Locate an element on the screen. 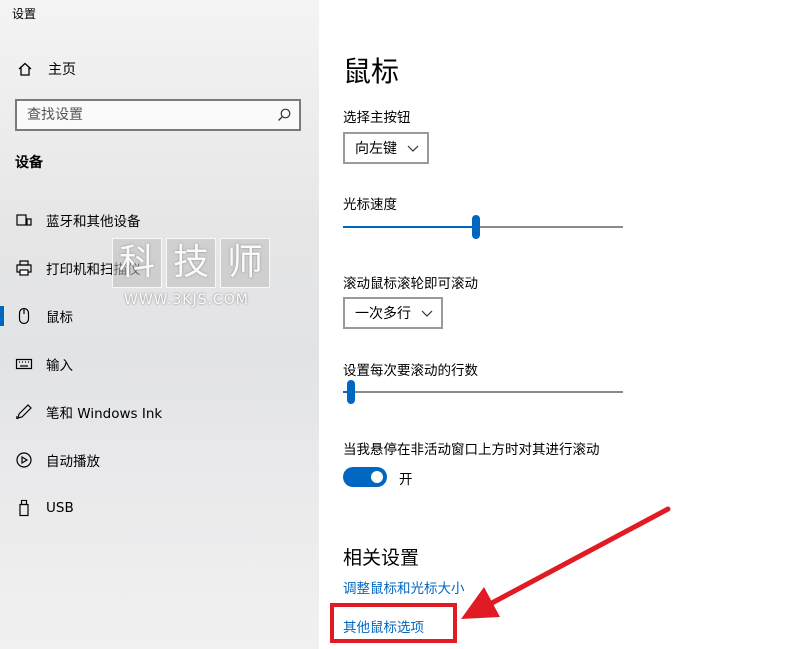 This screenshot has height=649, width=804. watermark-char: 科 is located at coordinates (137, 263).